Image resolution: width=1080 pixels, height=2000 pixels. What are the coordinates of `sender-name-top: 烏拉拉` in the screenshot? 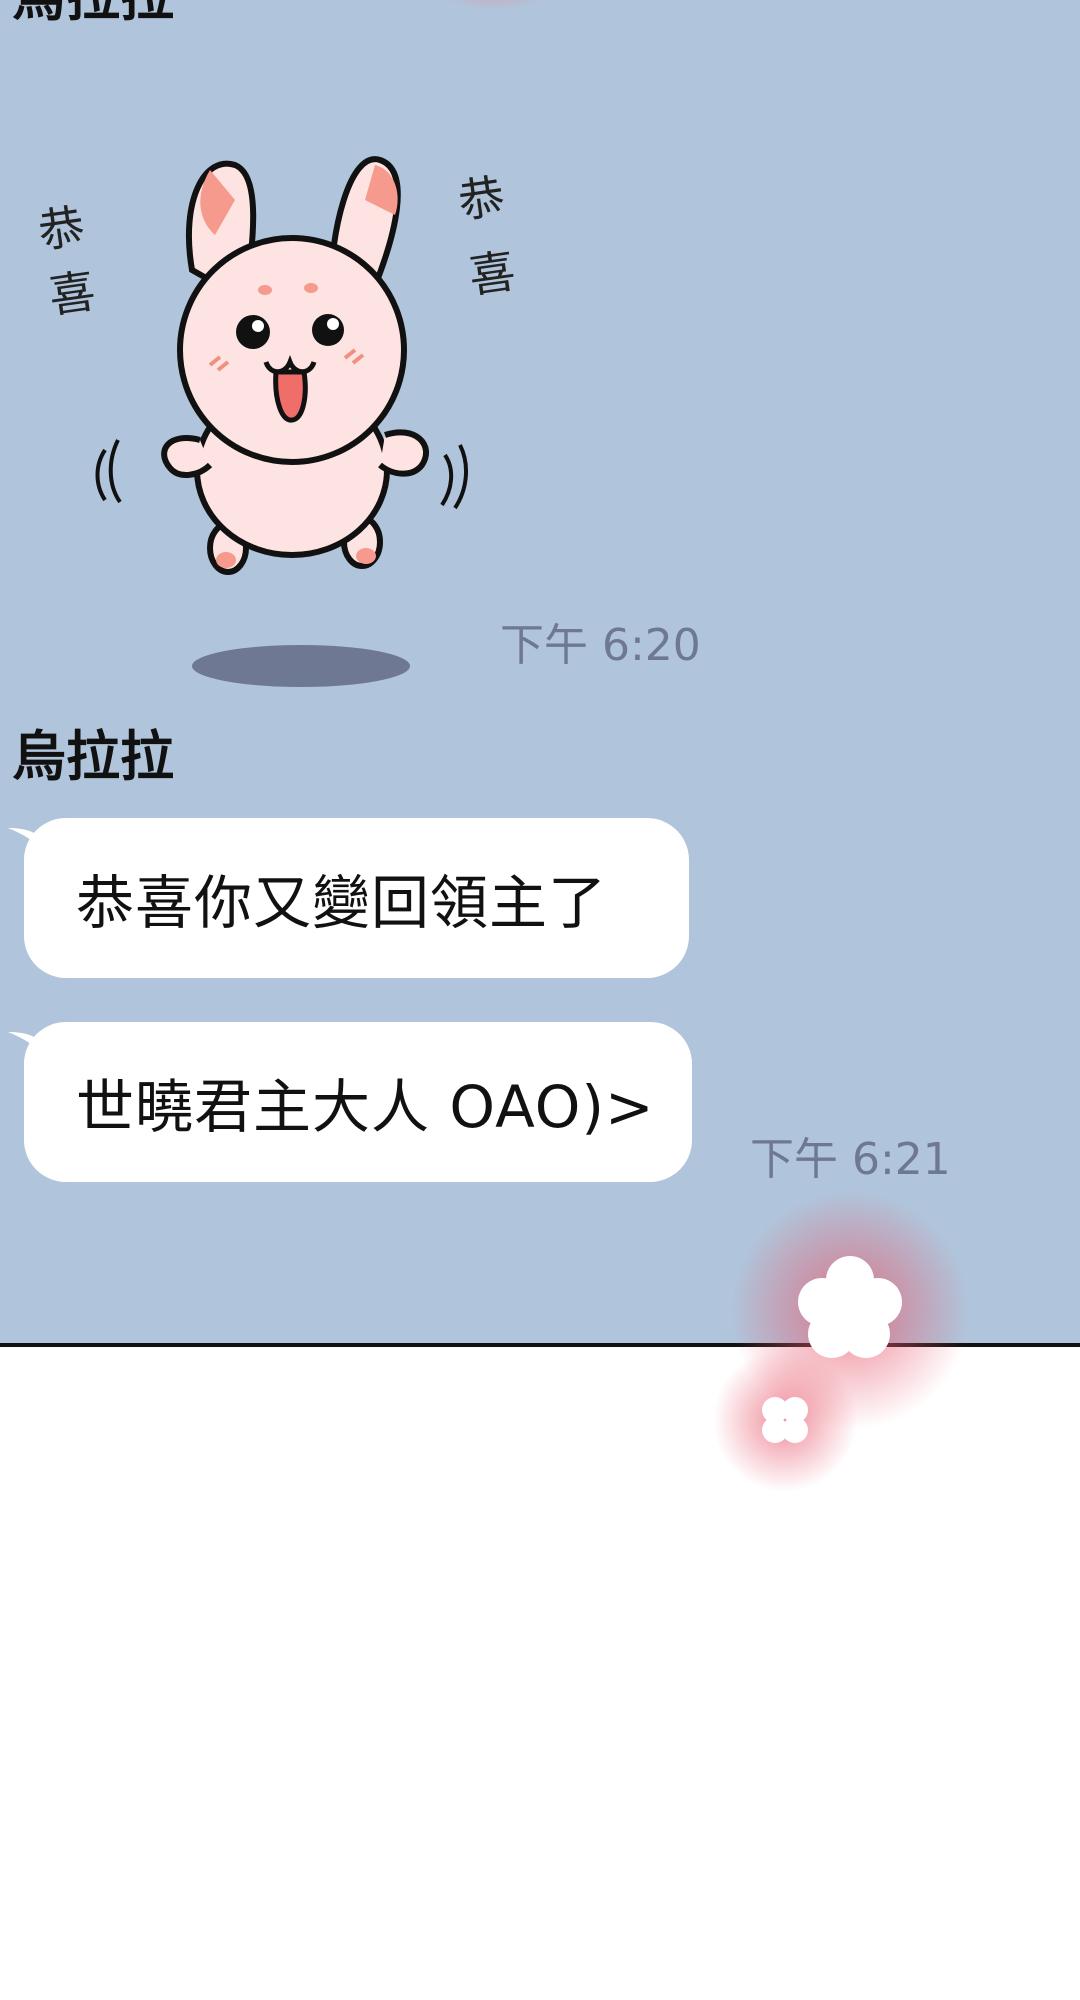 It's located at (93, 12).